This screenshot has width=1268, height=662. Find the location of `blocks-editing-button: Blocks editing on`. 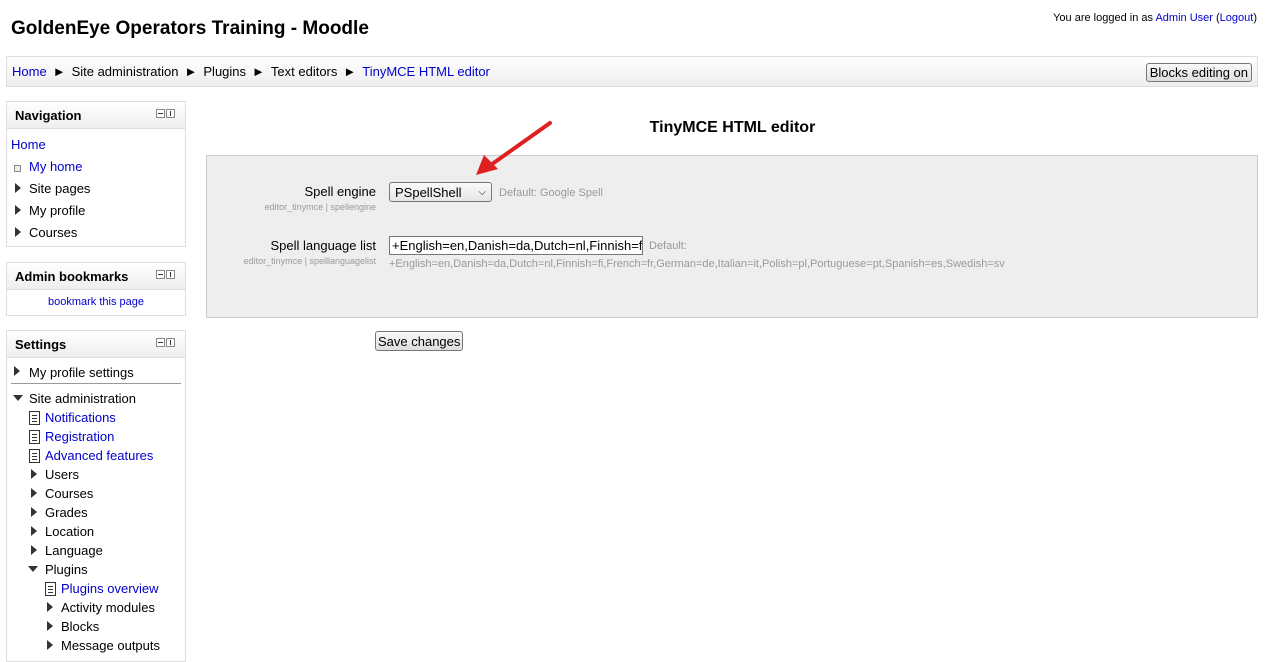

blocks-editing-button: Blocks editing on is located at coordinates (1198, 72).